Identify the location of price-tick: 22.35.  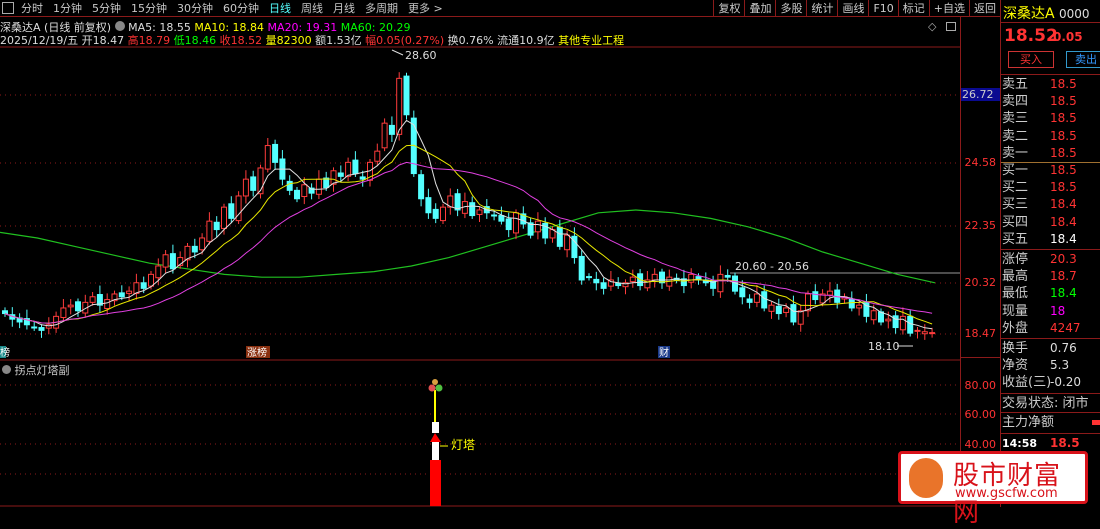
(980, 225).